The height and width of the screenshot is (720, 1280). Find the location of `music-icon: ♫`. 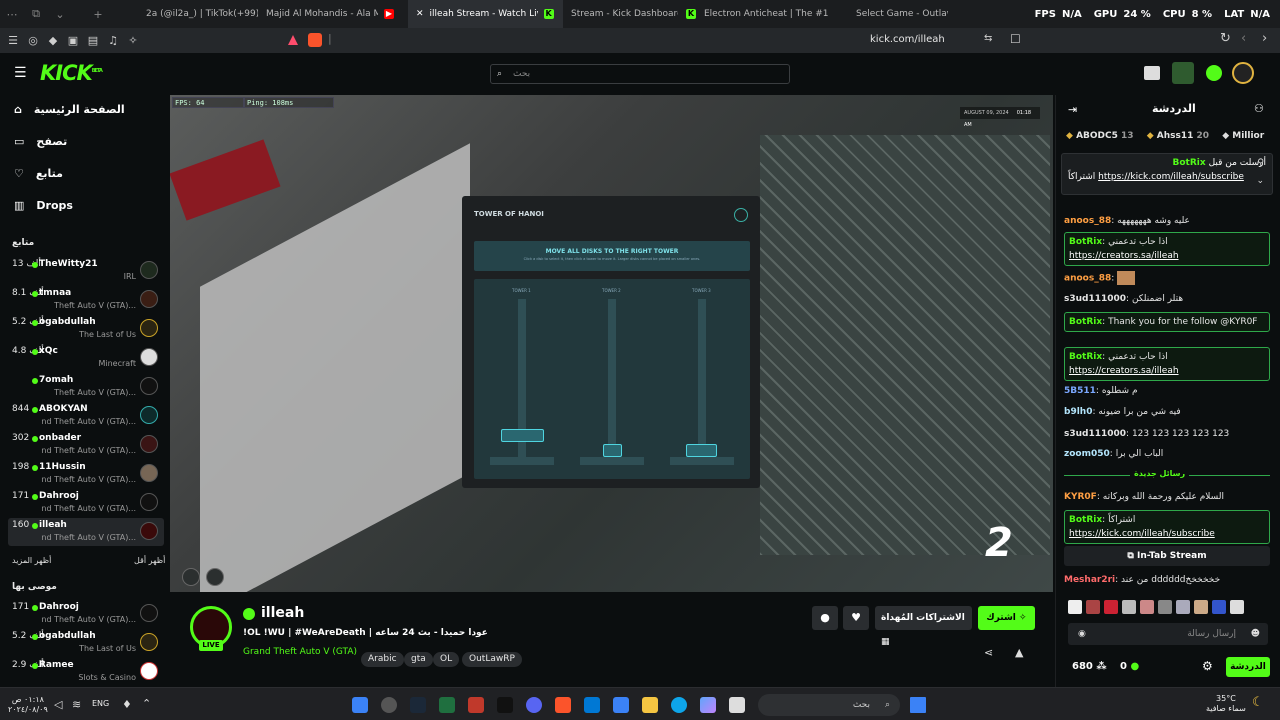

music-icon: ♫ is located at coordinates (113, 40).